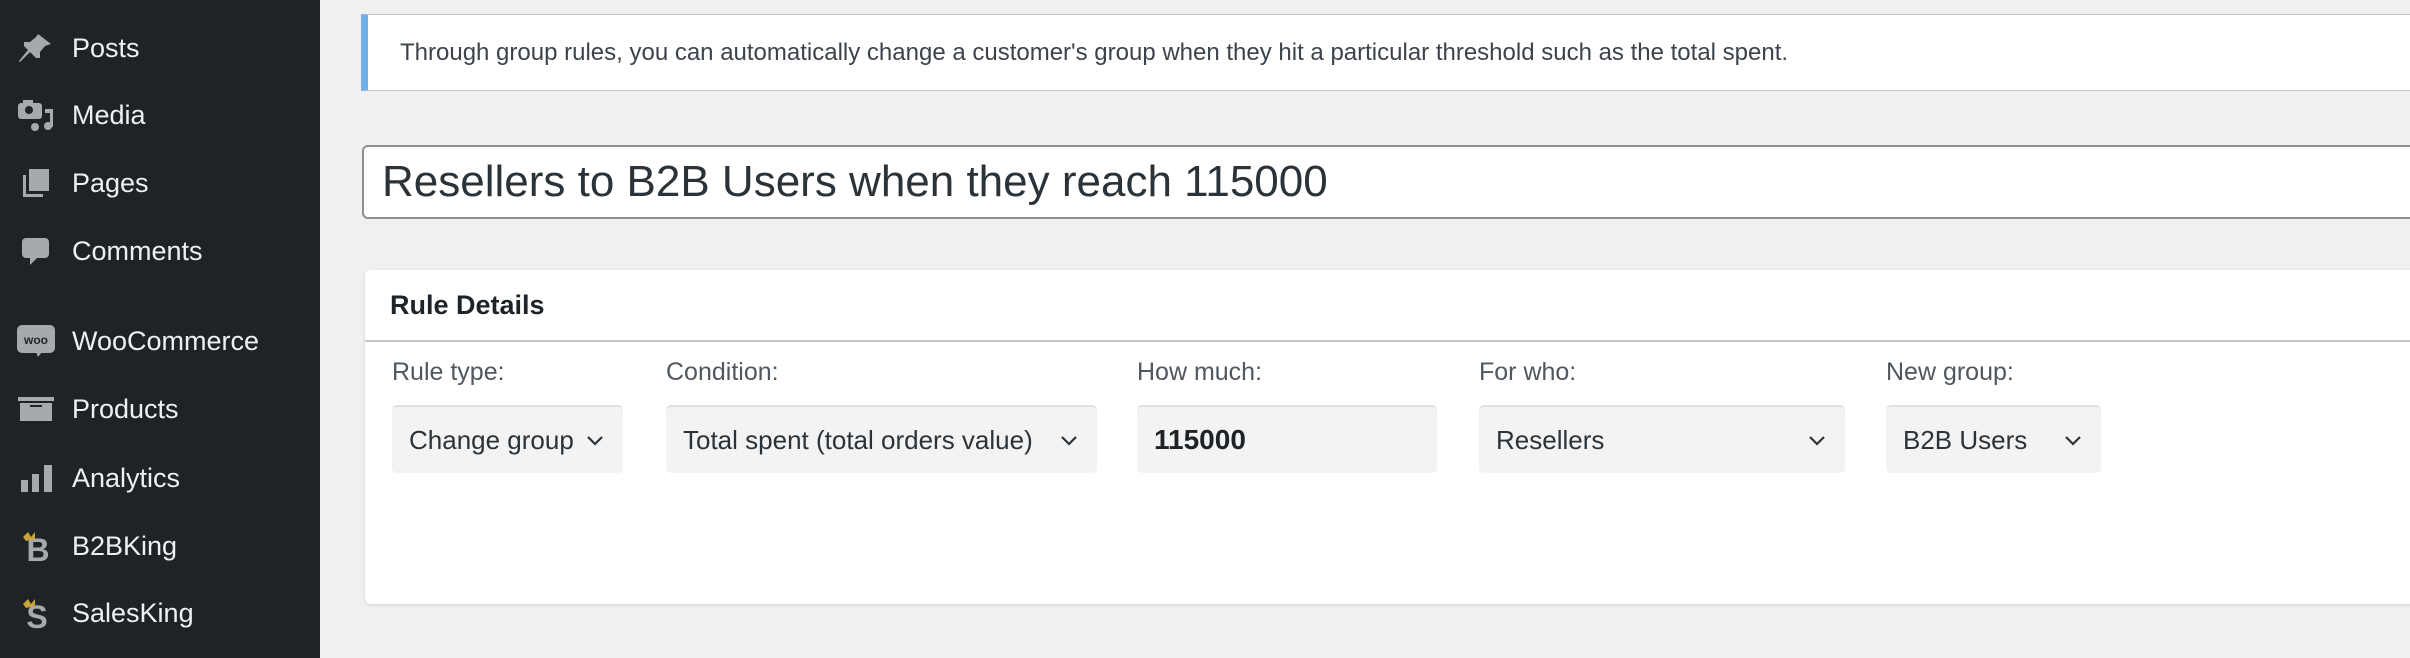 Image resolution: width=2410 pixels, height=658 pixels. What do you see at coordinates (36, 478) in the screenshot?
I see `bar-chart-icon` at bounding box center [36, 478].